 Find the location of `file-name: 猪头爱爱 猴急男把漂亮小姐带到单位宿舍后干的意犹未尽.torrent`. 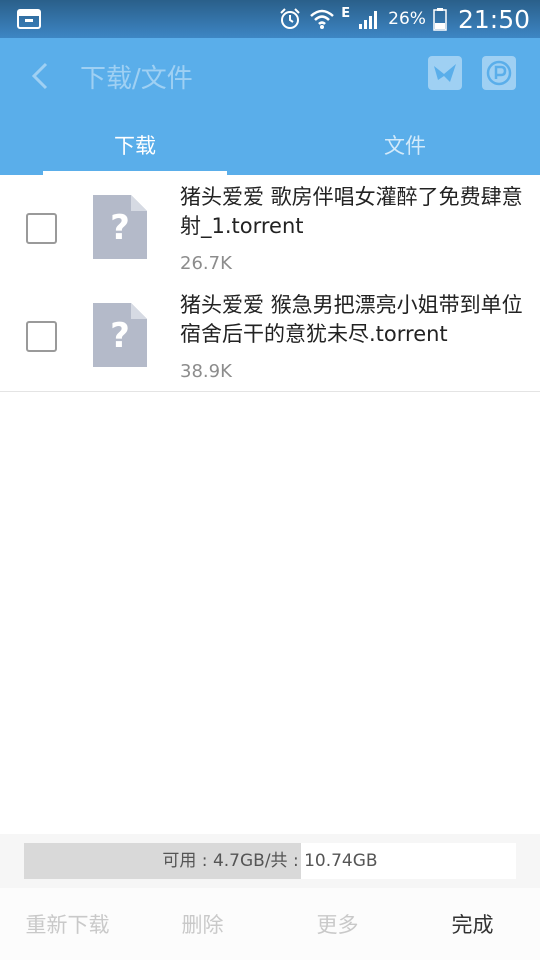

file-name: 猪头爱爱 猴急男把漂亮小姐带到单位宿舍后干的意犹未尽.torrent is located at coordinates (351, 319).